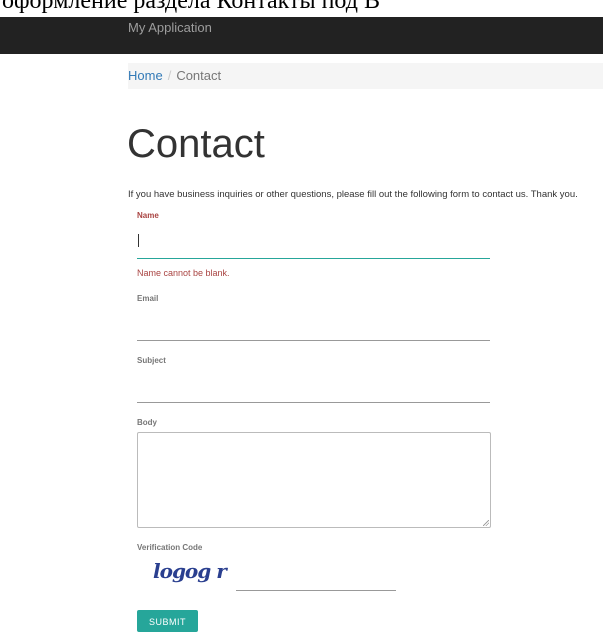 This screenshot has height=634, width=603. Describe the element at coordinates (199, 75) in the screenshot. I see `breadcrumb-current: Contact` at that location.